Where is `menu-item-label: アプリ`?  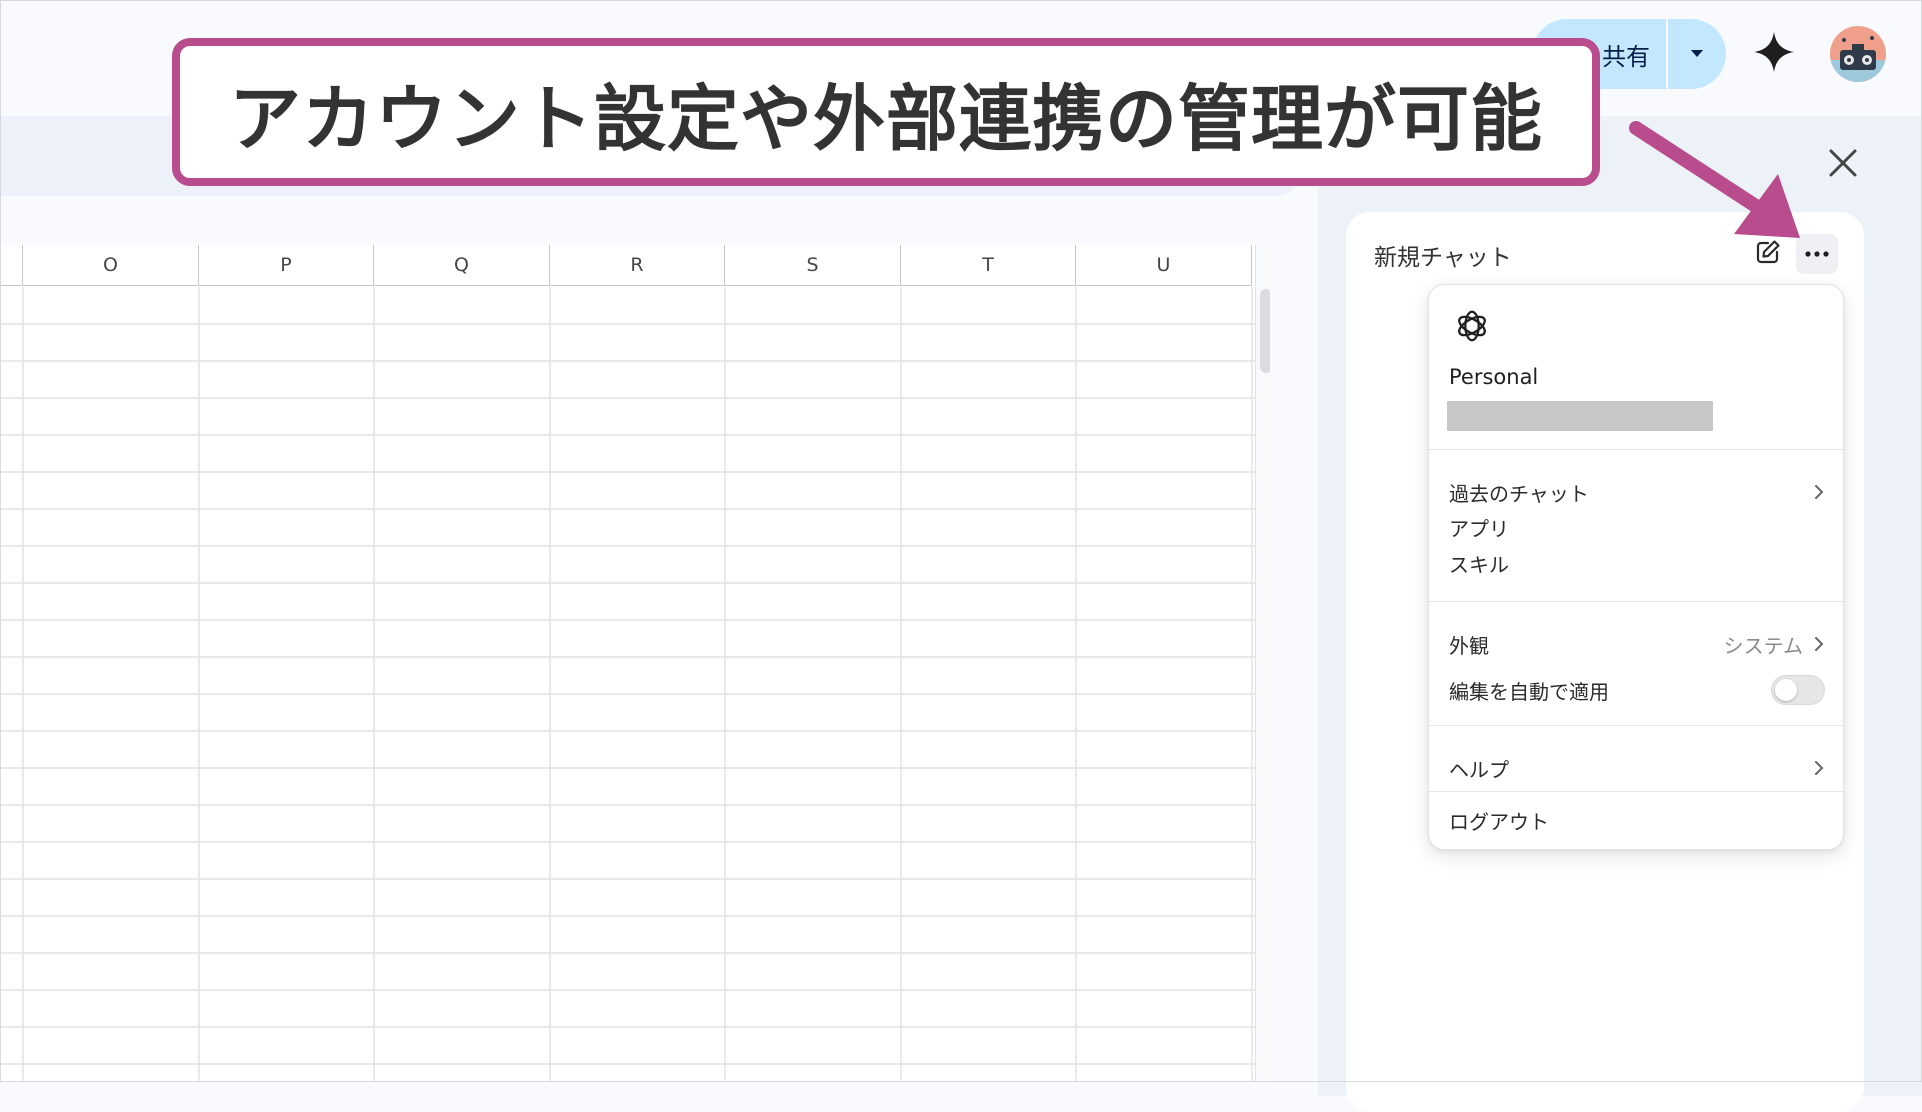 menu-item-label: アプリ is located at coordinates (1479, 528).